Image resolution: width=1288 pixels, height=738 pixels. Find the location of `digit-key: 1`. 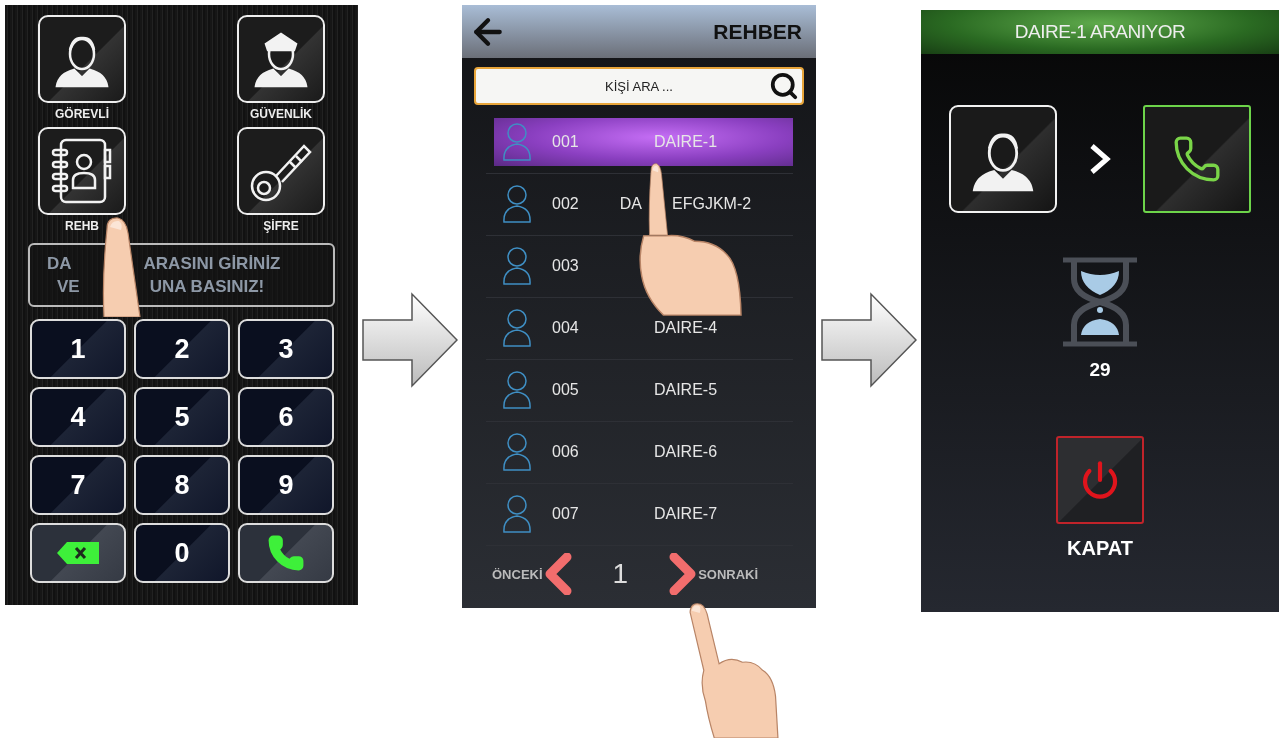

digit-key: 1 is located at coordinates (78, 349).